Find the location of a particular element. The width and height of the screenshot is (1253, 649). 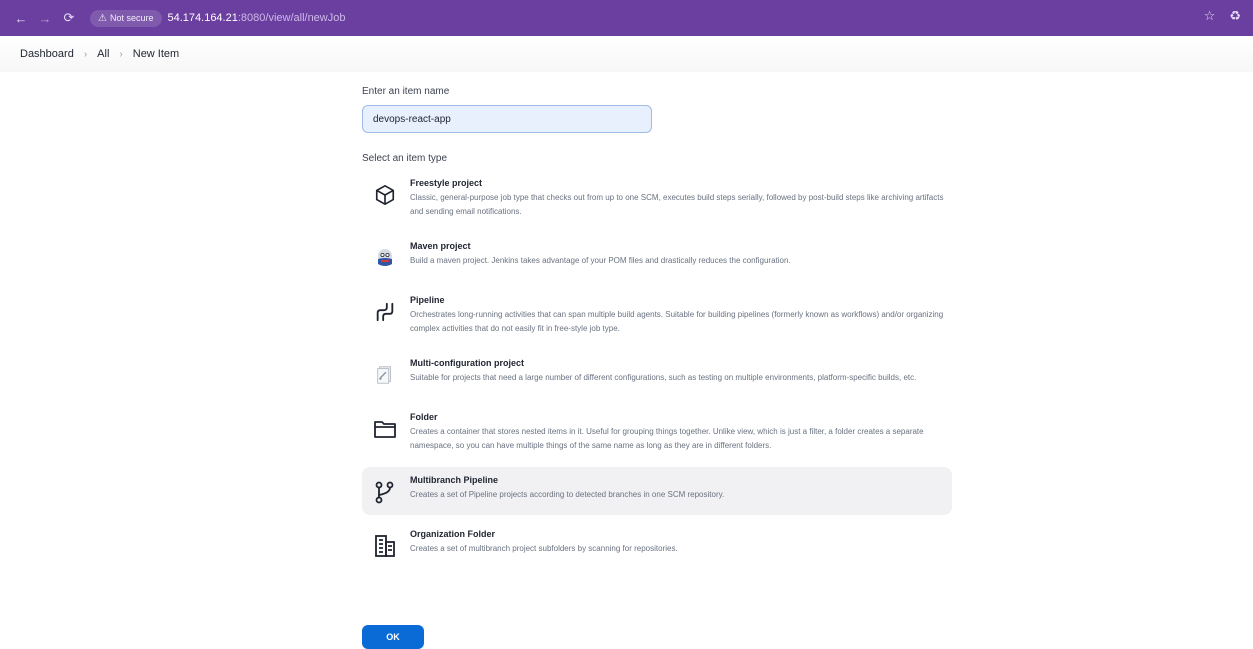

breadcrumb: Dashboard › All › New Item is located at coordinates (626, 54).